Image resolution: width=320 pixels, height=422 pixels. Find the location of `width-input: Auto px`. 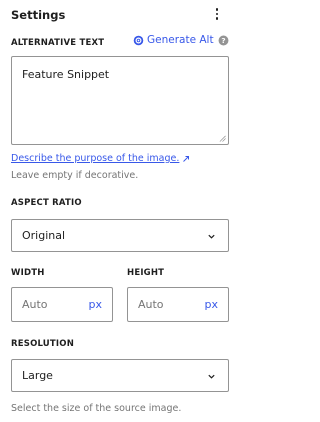

width-input: Auto px is located at coordinates (62, 304).